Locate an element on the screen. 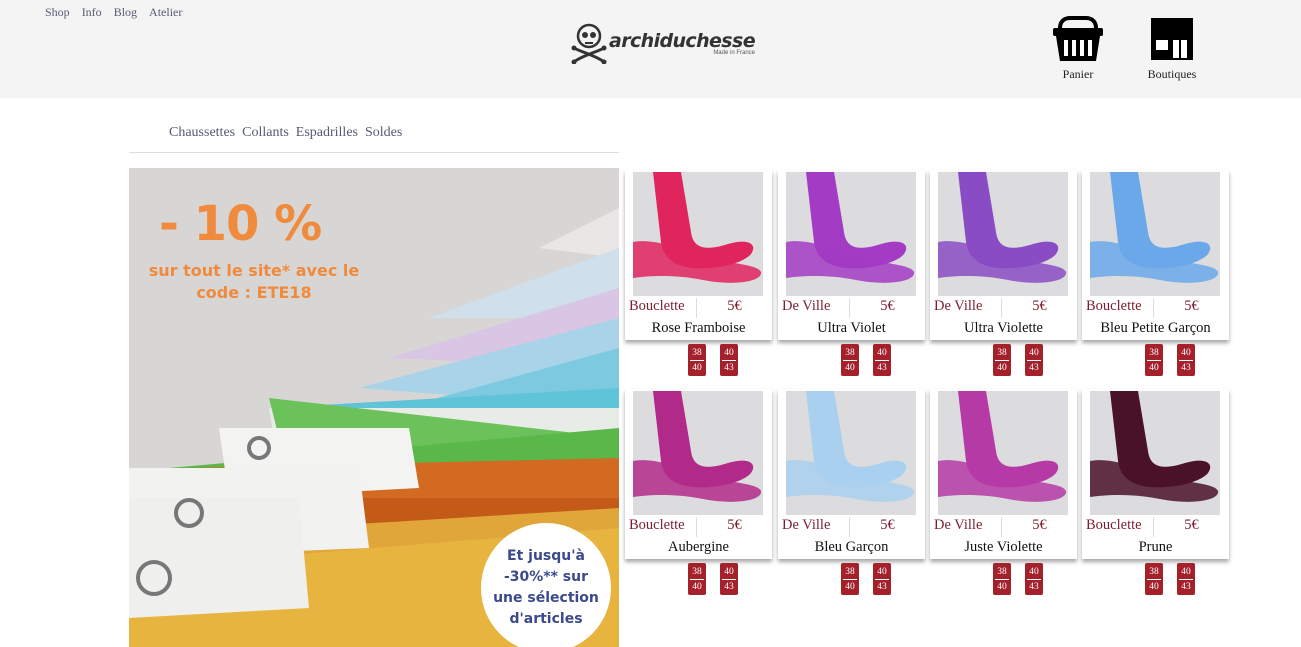  product-name: Rose Framboise is located at coordinates (698, 328).